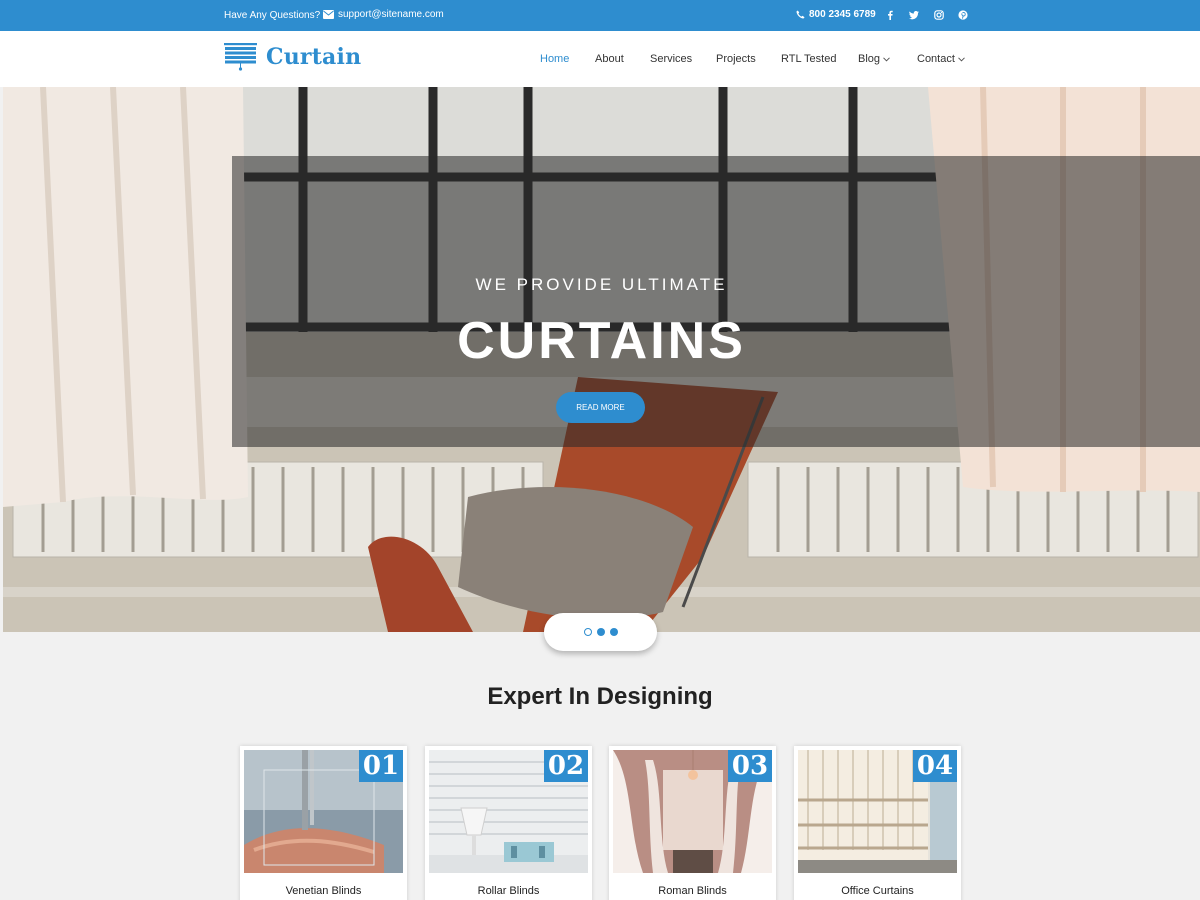  I want to click on nav-rtl-tested: RTL Tested, so click(808, 59).